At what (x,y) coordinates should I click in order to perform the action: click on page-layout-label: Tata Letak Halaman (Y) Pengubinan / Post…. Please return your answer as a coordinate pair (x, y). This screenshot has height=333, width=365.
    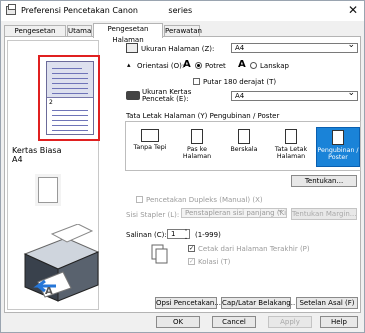
    Looking at the image, I should click on (203, 116).